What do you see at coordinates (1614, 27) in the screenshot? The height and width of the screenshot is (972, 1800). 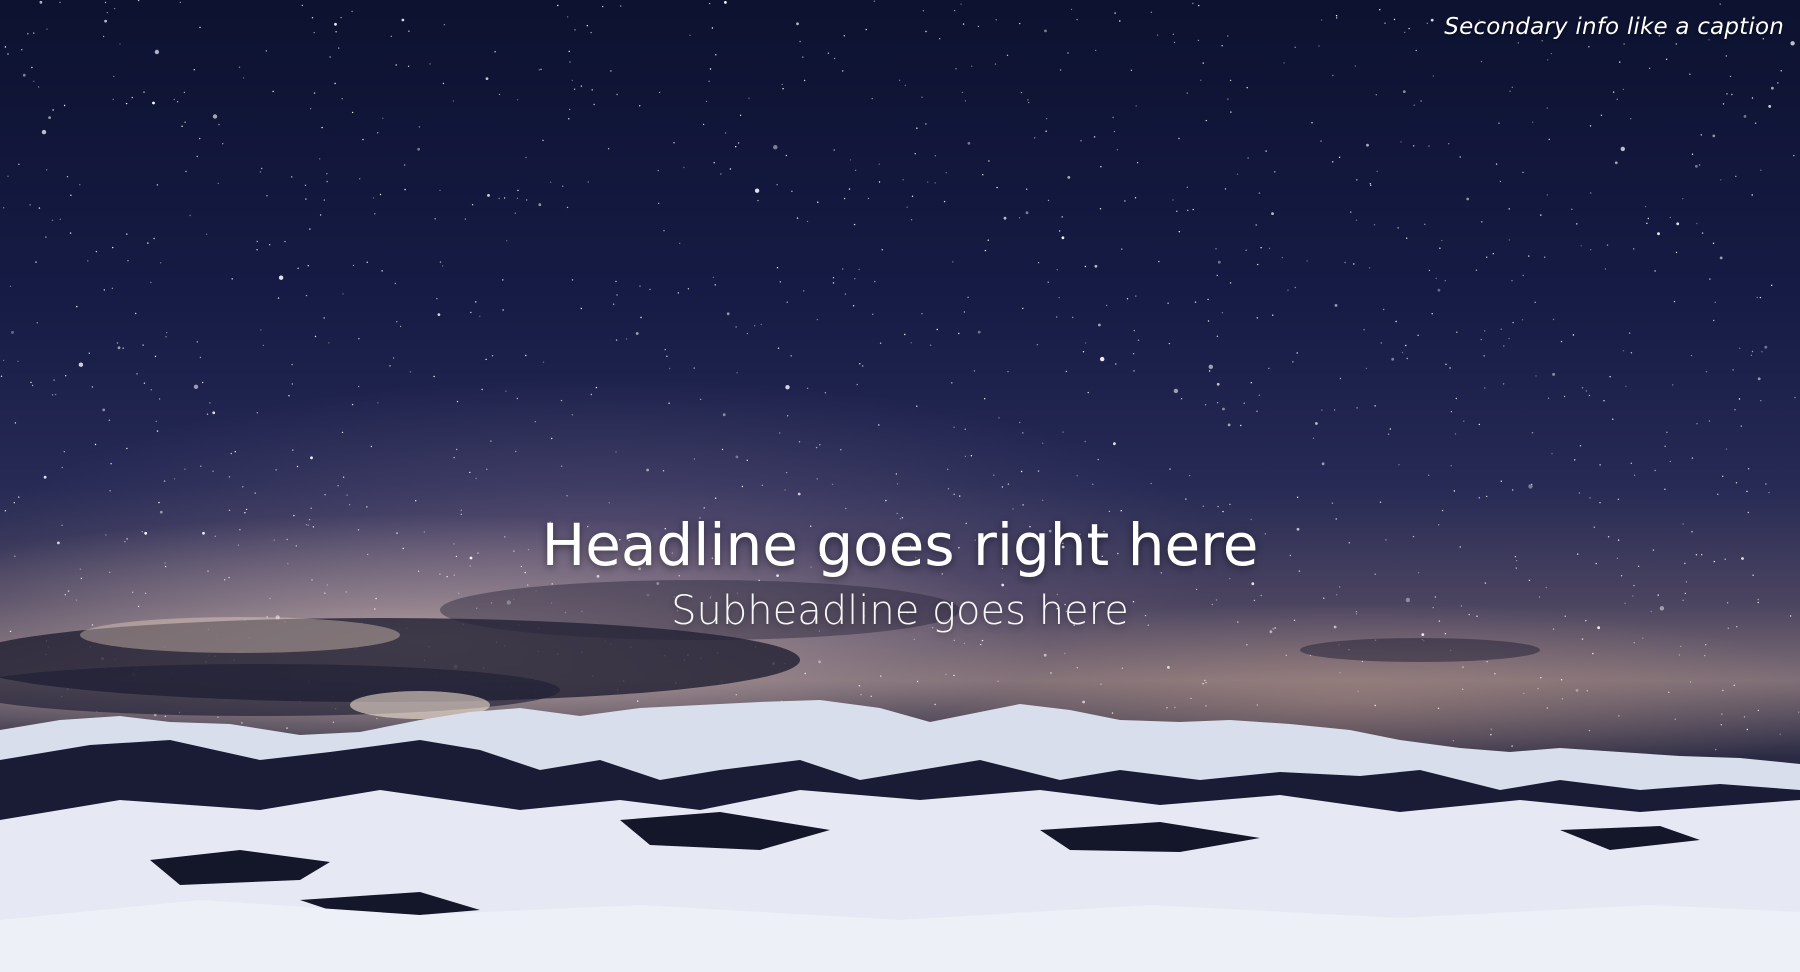 I see `caption-text: Secondary info like a caption` at bounding box center [1614, 27].